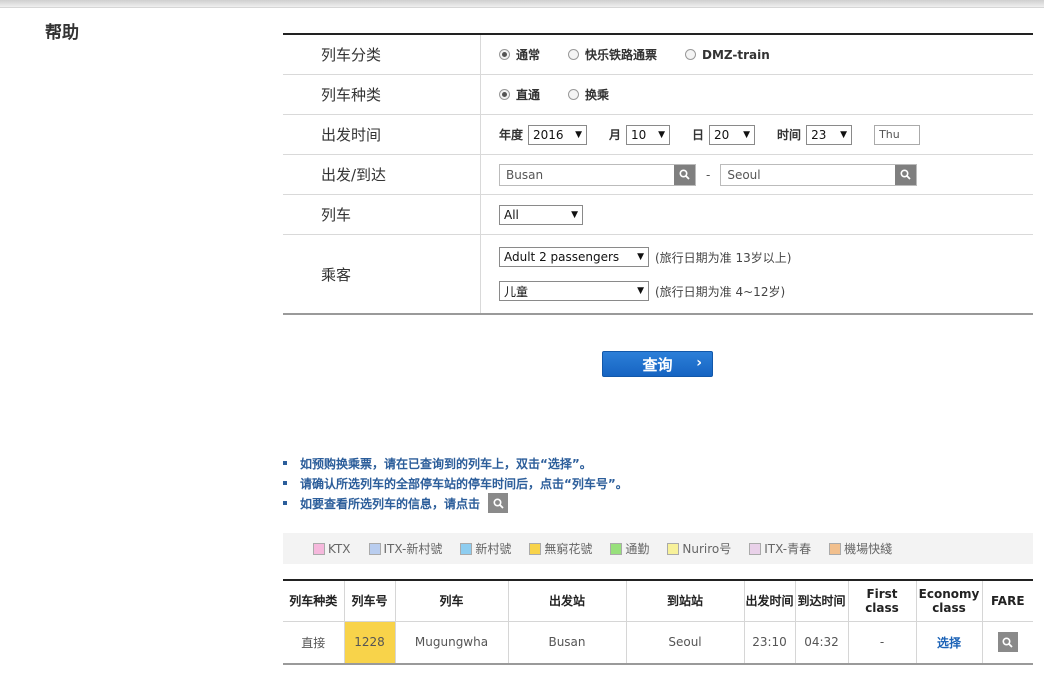 The height and width of the screenshot is (695, 1044). Describe the element at coordinates (314, 601) in the screenshot. I see `col-train-type: 列车种类` at that location.